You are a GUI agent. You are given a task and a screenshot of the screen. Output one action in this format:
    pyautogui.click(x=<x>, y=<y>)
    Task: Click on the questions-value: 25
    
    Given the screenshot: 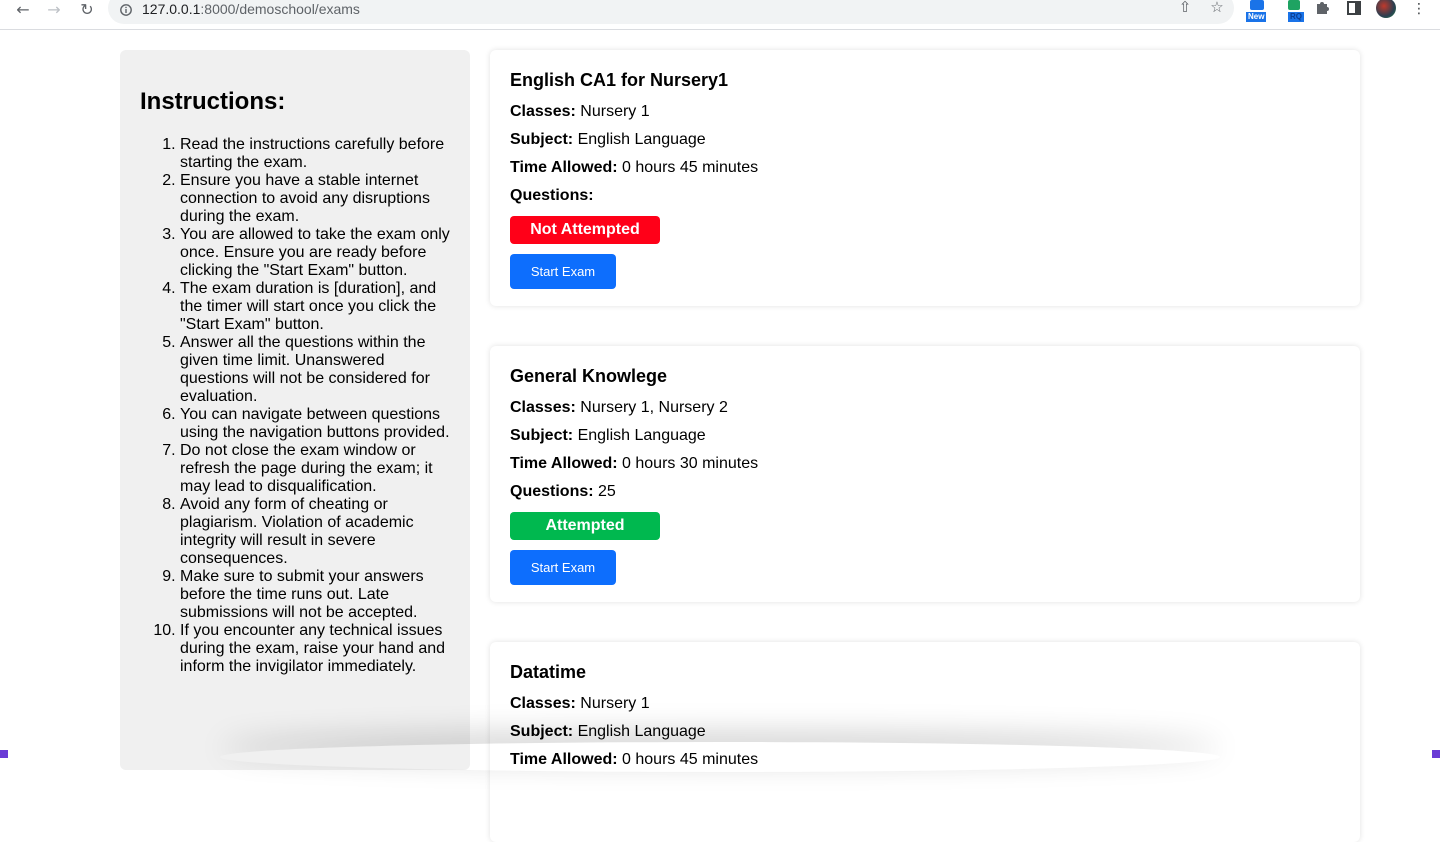 What is the action you would take?
    pyautogui.click(x=607, y=491)
    